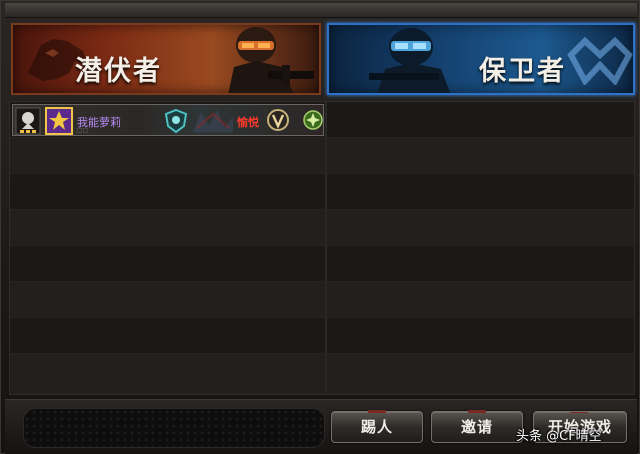  What do you see at coordinates (313, 120) in the screenshot?
I see `player-status-gear-icon` at bounding box center [313, 120].